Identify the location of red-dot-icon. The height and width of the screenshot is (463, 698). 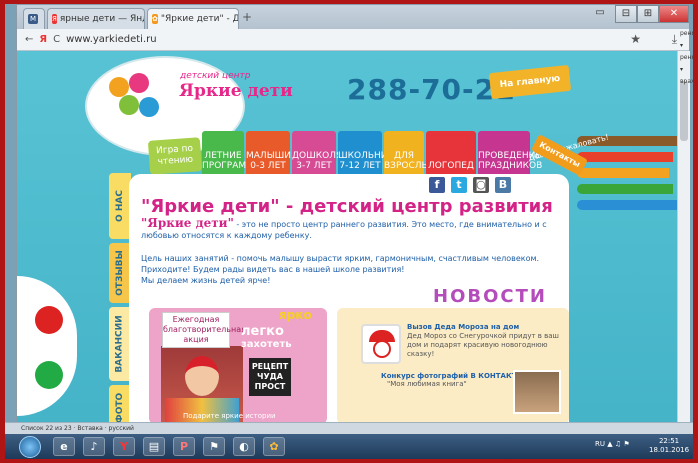
(49, 320).